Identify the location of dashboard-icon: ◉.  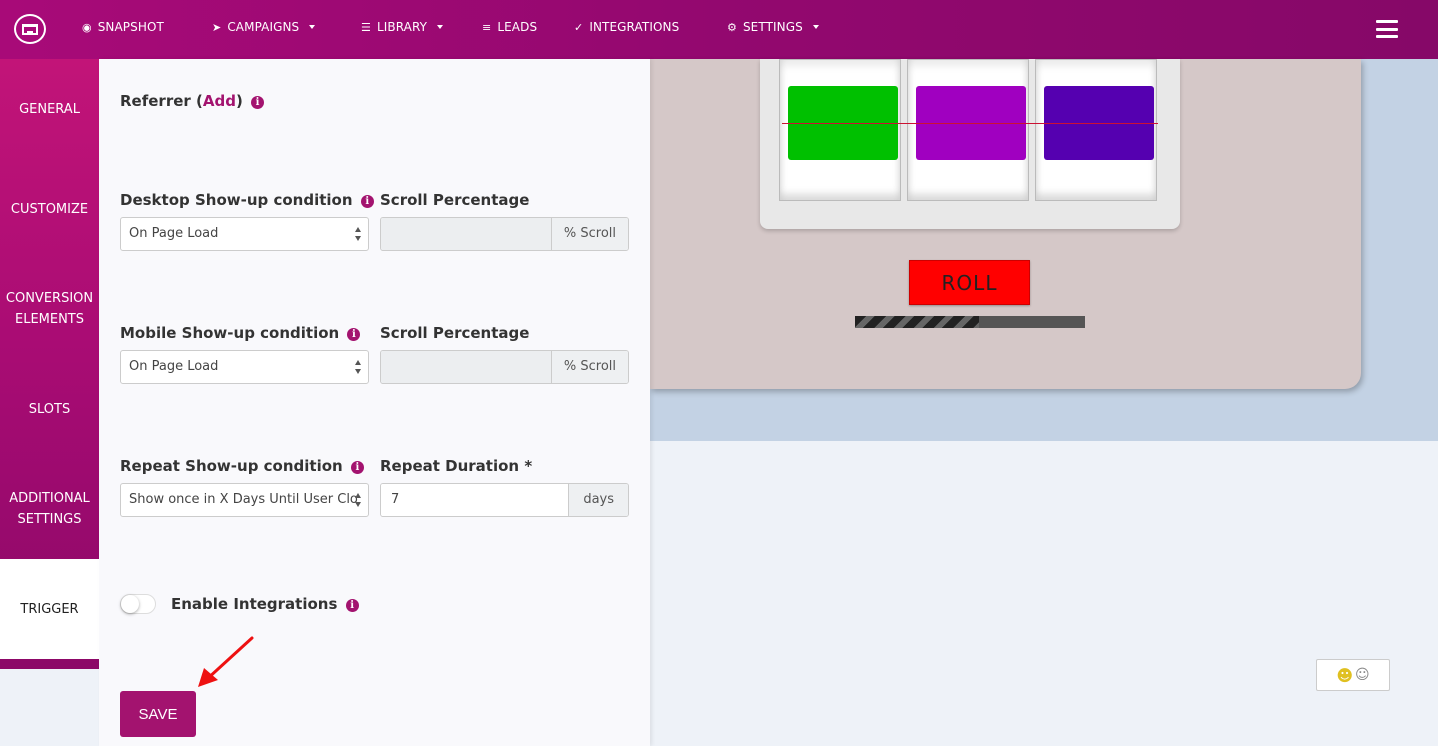
(87, 27).